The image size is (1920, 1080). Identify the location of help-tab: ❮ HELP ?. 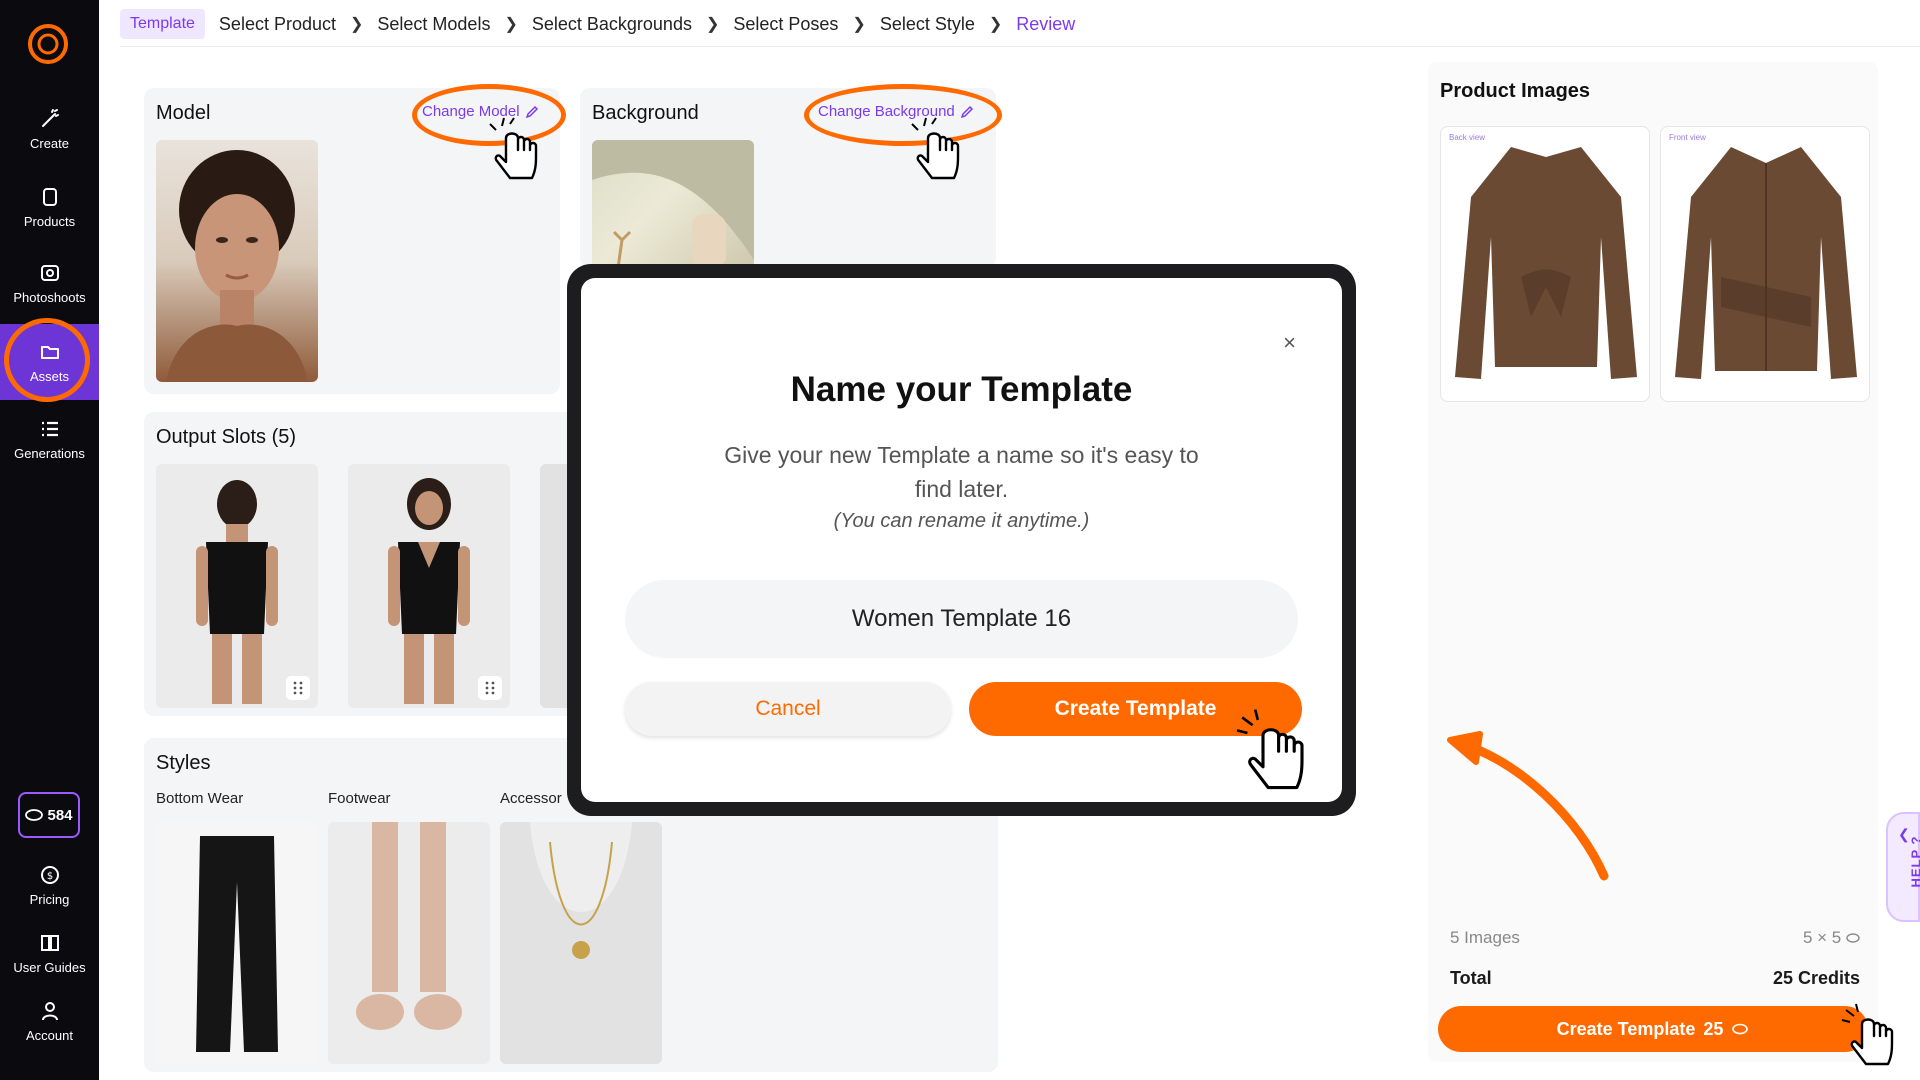
(1903, 867).